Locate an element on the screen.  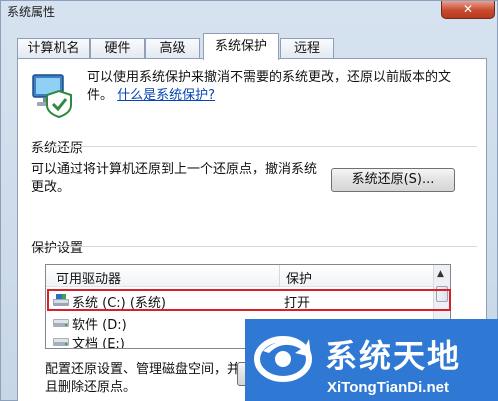
computer-shield-icon is located at coordinates (52, 96).